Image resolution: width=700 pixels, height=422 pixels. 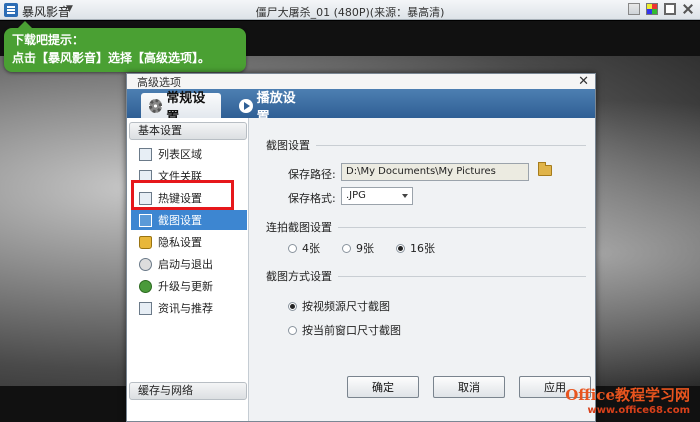 I want to click on burst-radio-4: 4张, so click(x=304, y=248).